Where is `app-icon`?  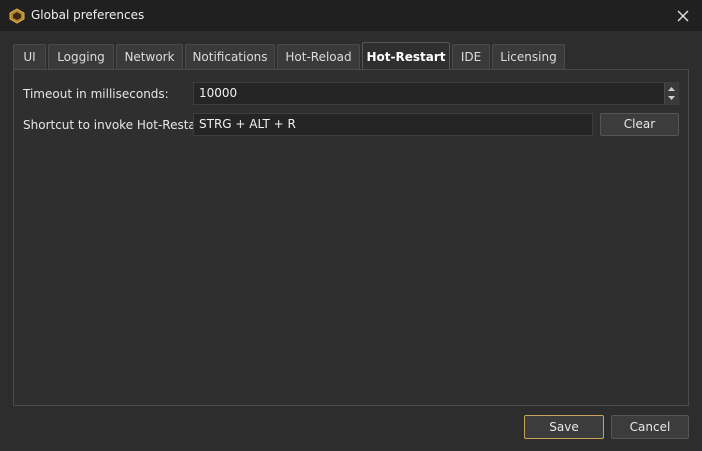
app-icon is located at coordinates (17, 16).